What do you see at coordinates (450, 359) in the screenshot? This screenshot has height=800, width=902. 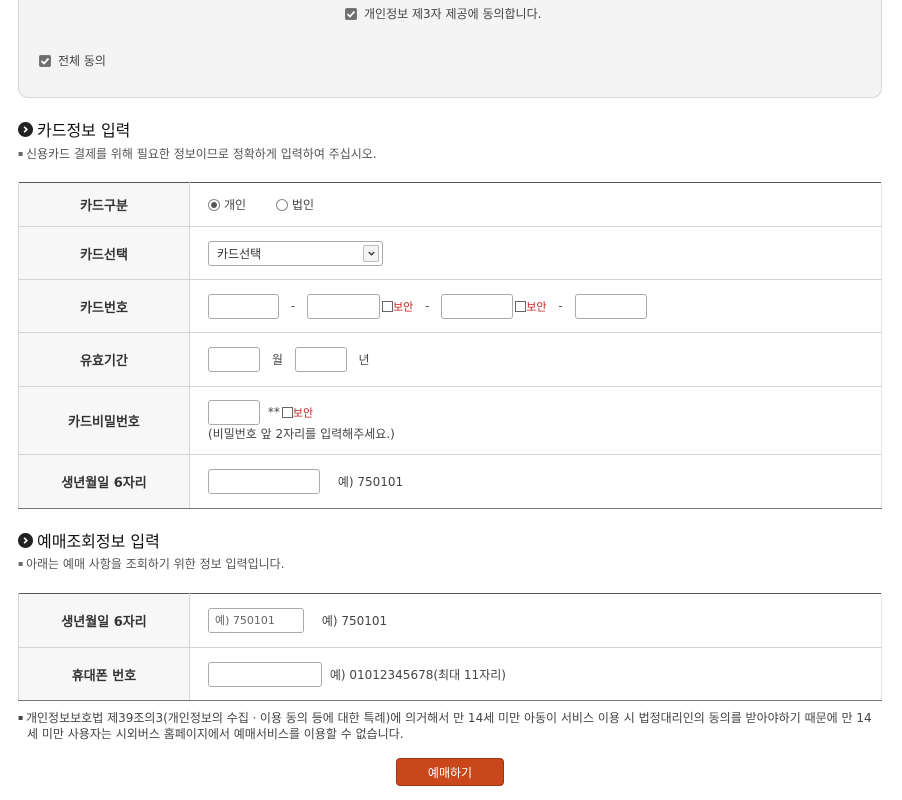 I see `expiry-row: 유효기간 월 년` at bounding box center [450, 359].